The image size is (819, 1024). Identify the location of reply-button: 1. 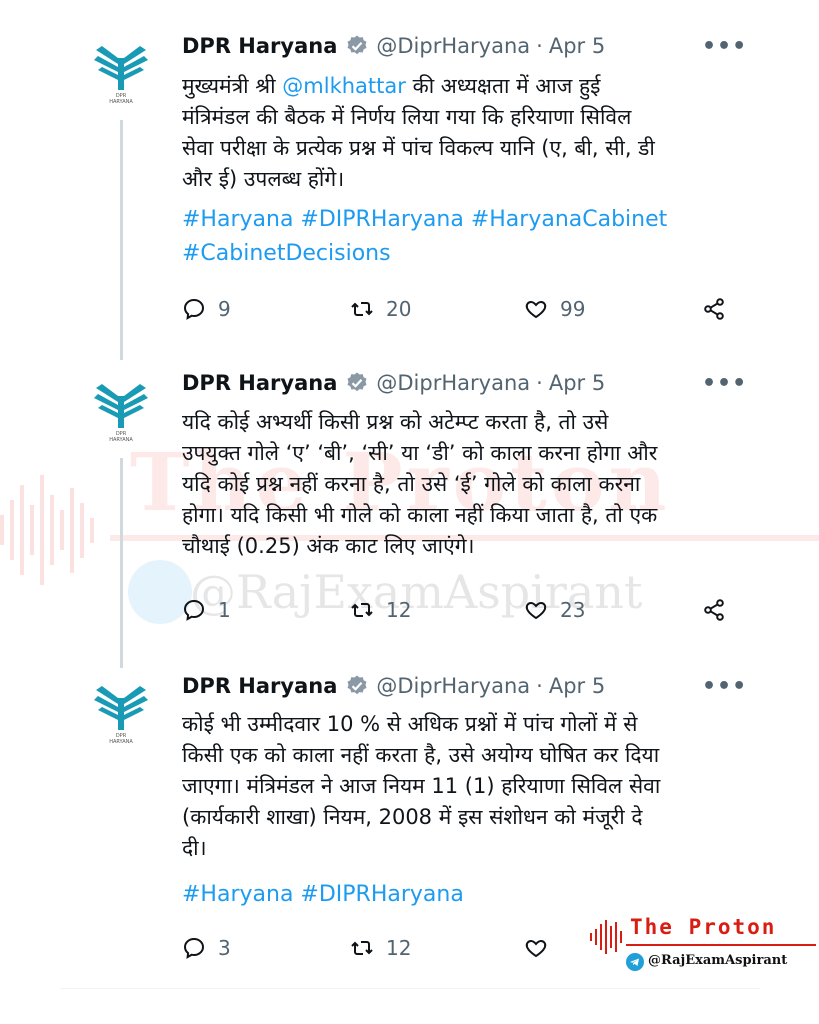
(206, 610).